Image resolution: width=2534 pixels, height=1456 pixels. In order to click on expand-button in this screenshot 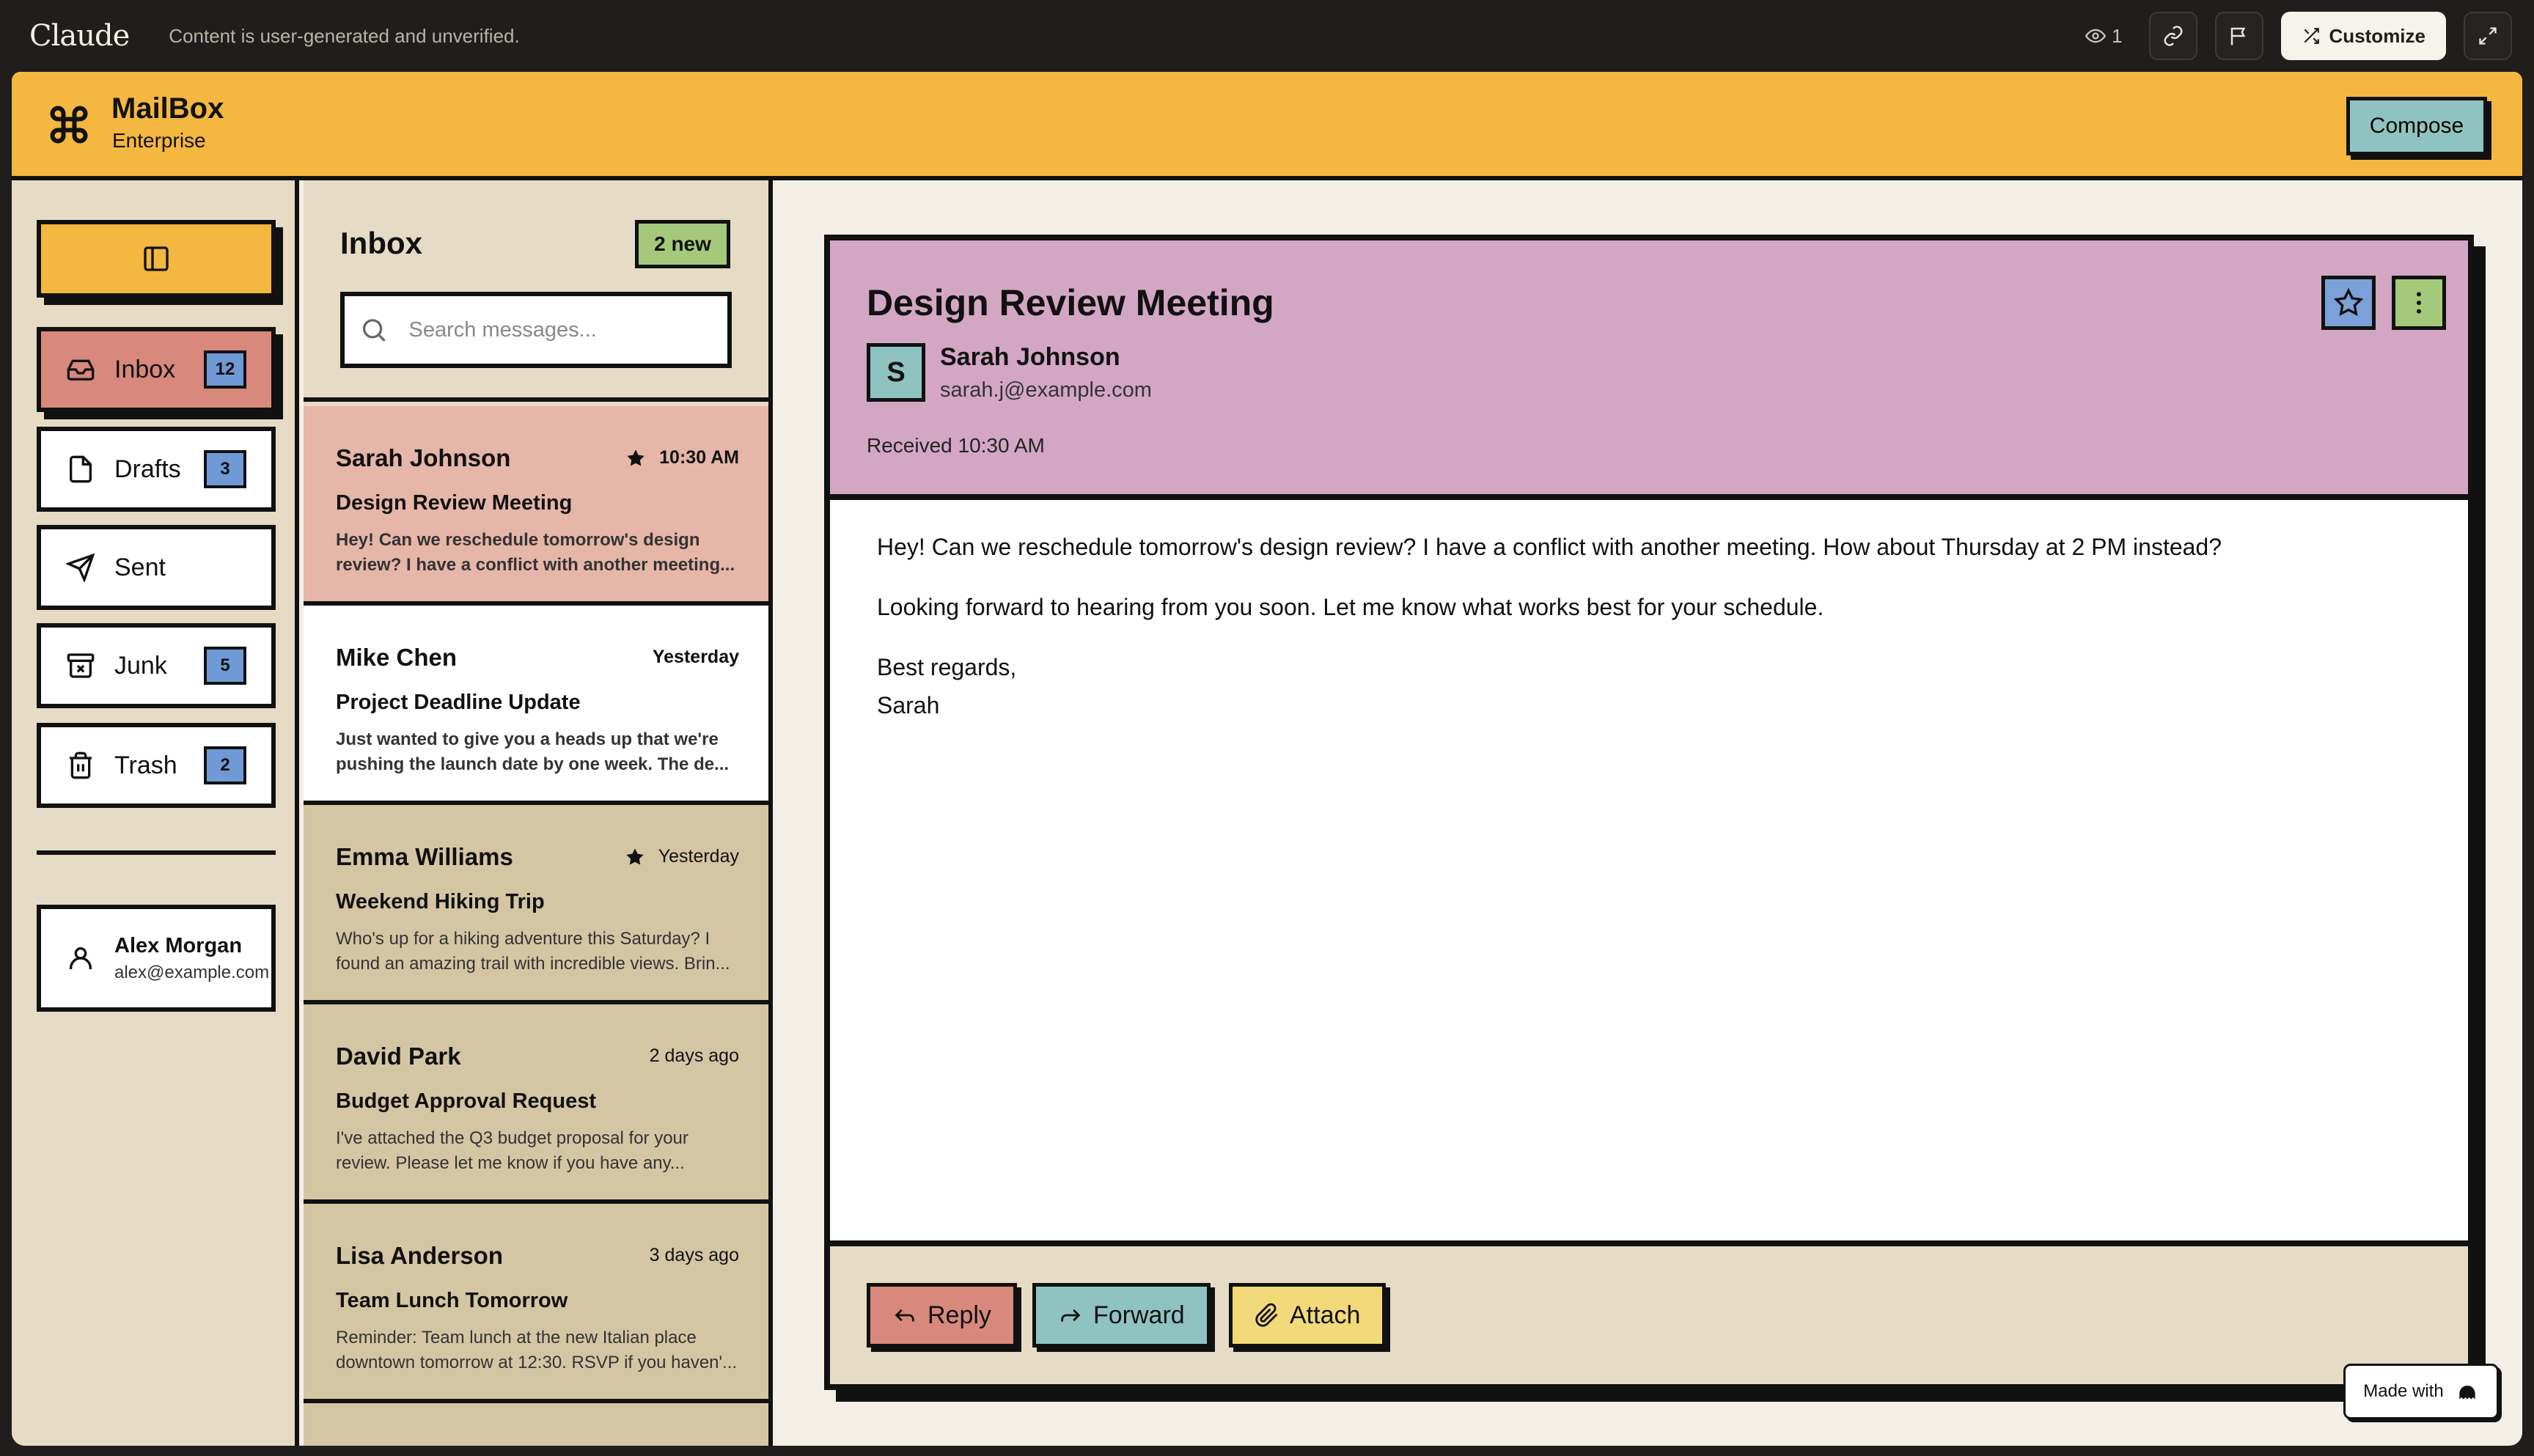, I will do `click(2488, 36)`.